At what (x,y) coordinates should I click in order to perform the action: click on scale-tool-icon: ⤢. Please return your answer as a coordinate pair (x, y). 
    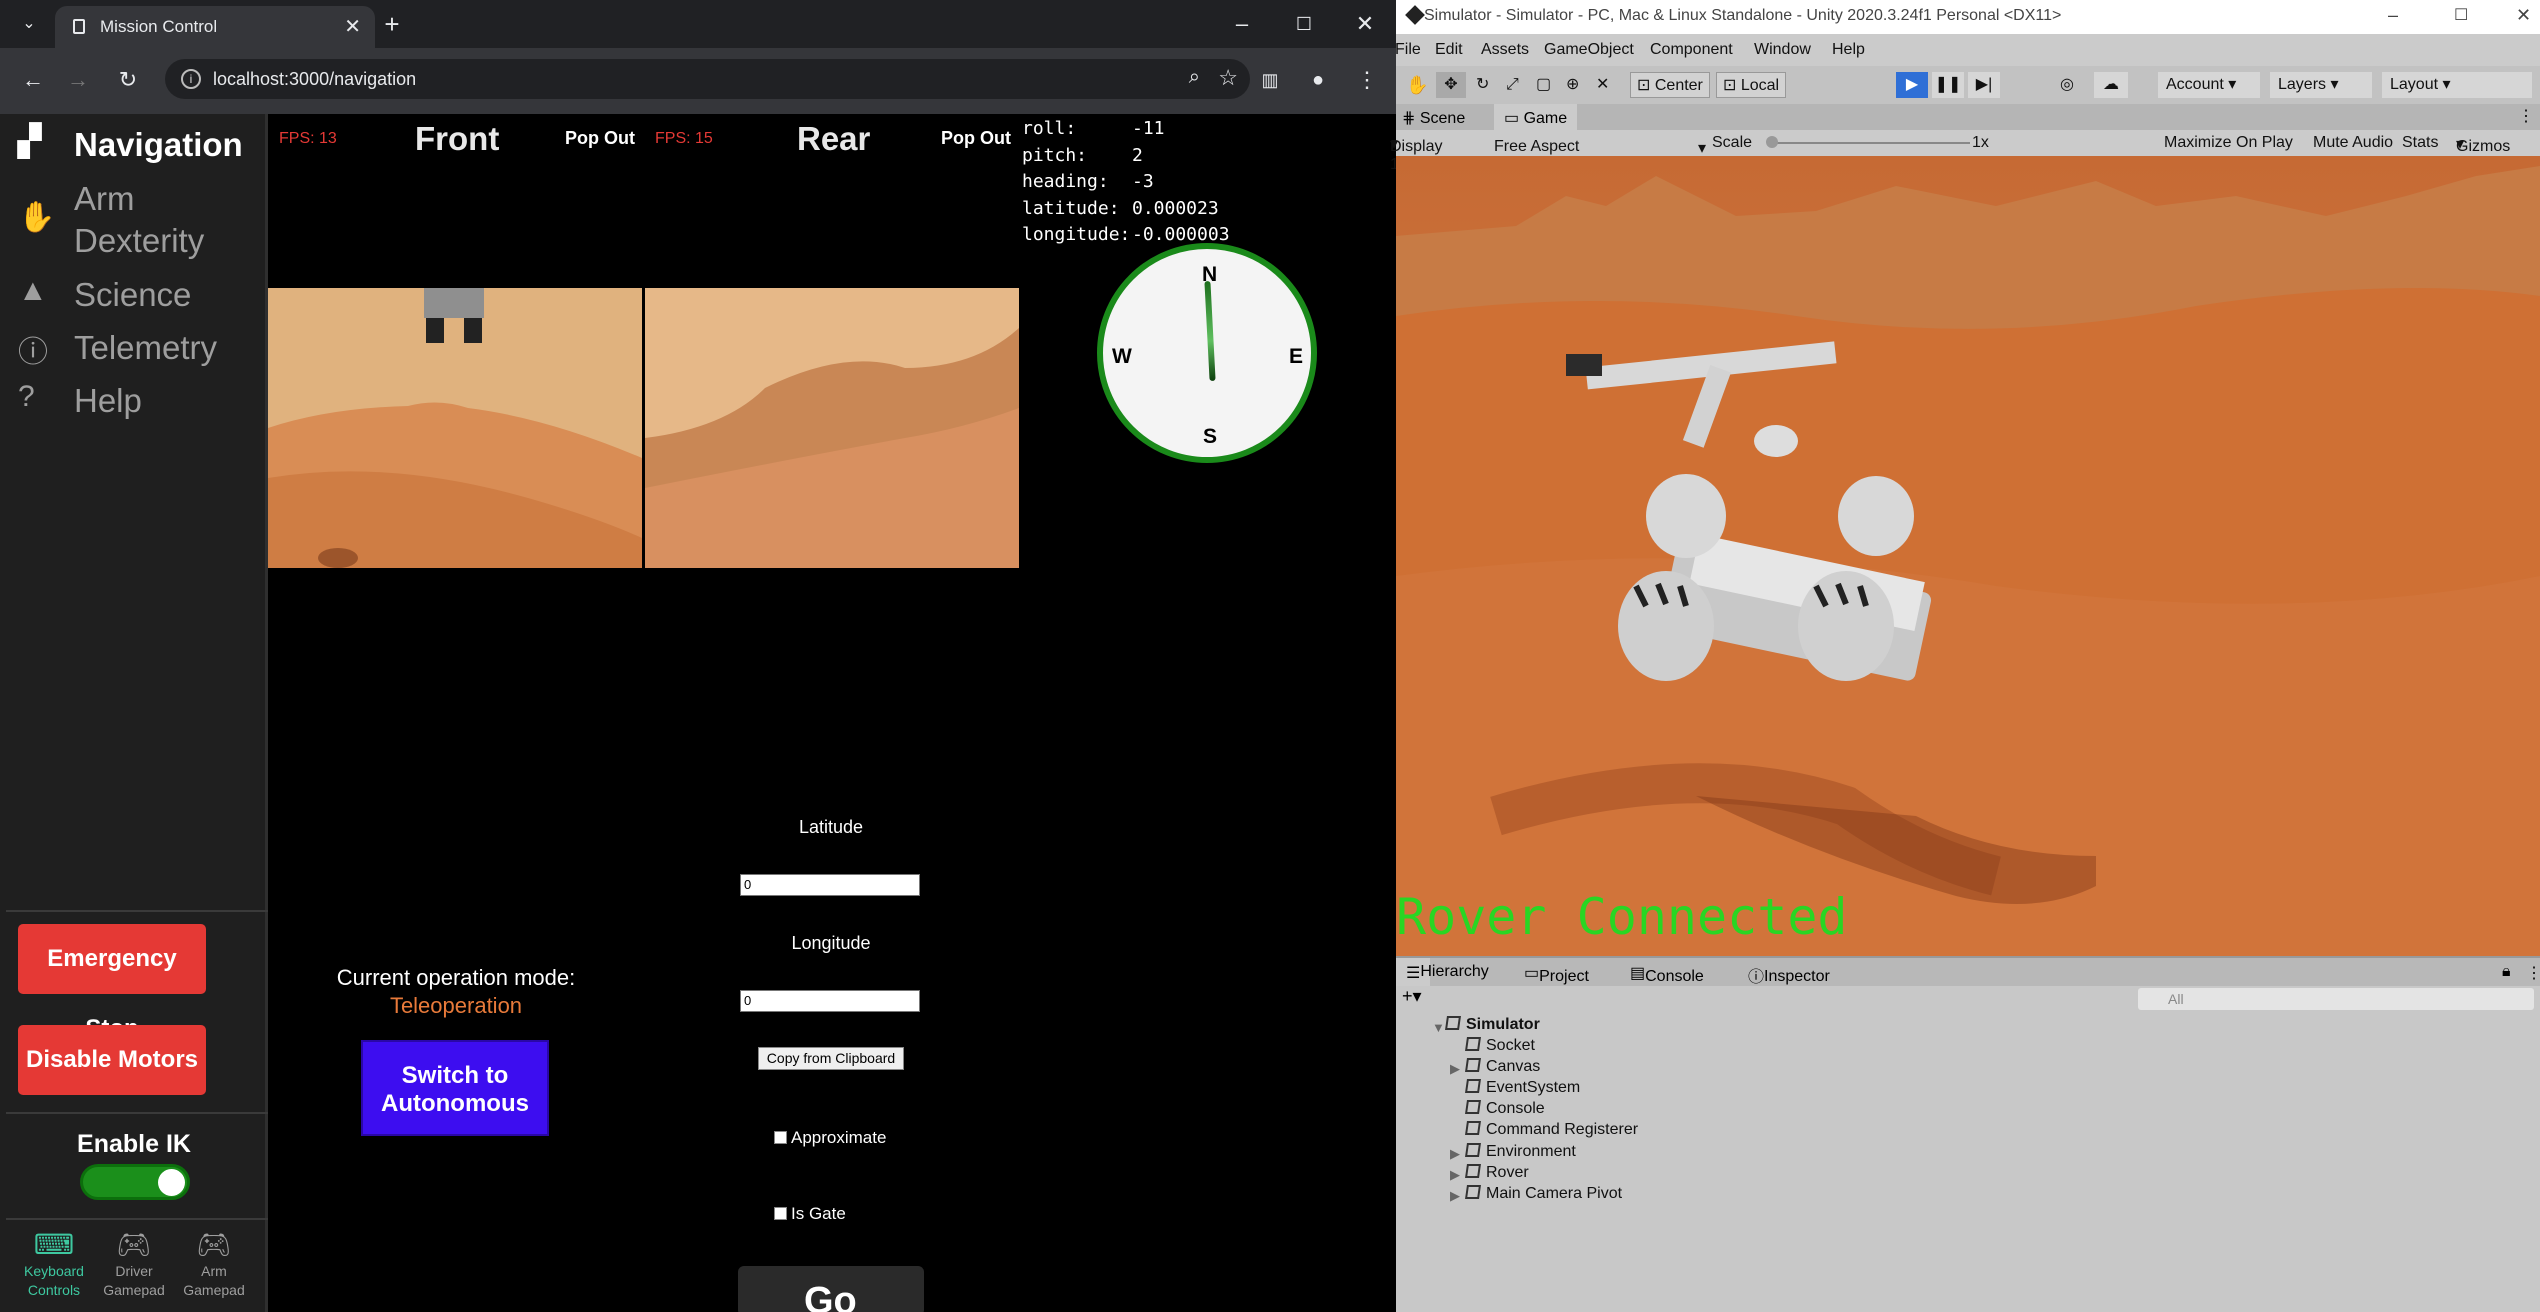
    Looking at the image, I should click on (1512, 85).